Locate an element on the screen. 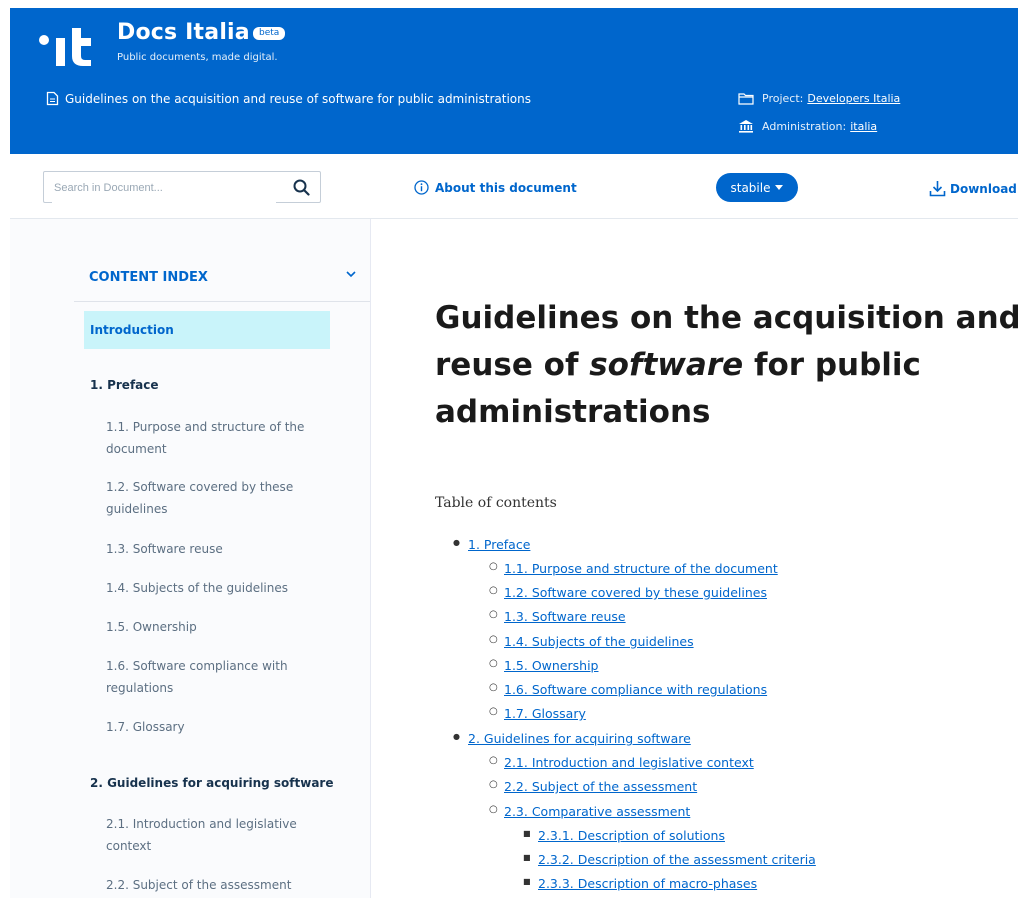 The image size is (1018, 898). toc-link: 2.3.3. Description of macro-phases is located at coordinates (647, 883).